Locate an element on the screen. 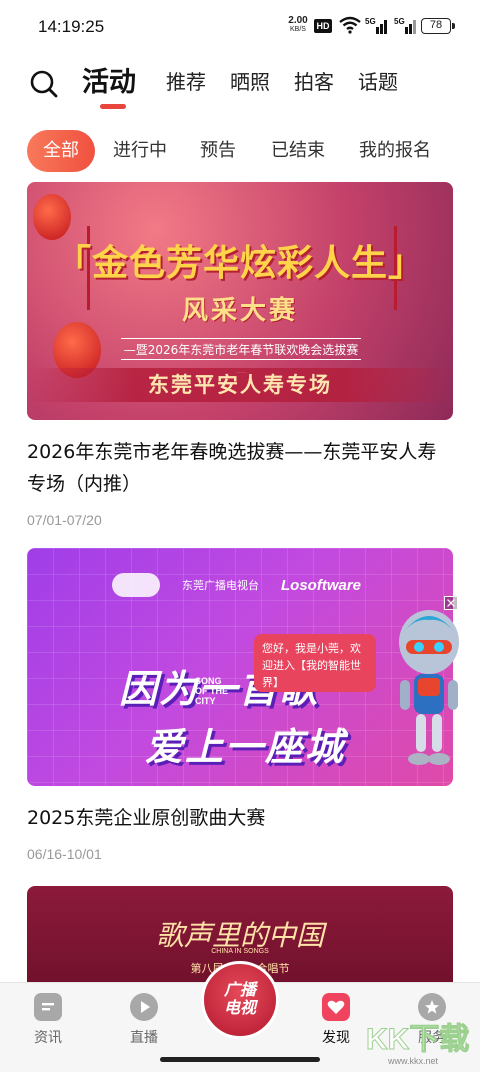 The width and height of the screenshot is (480, 1072). news-icon is located at coordinates (48, 1007).